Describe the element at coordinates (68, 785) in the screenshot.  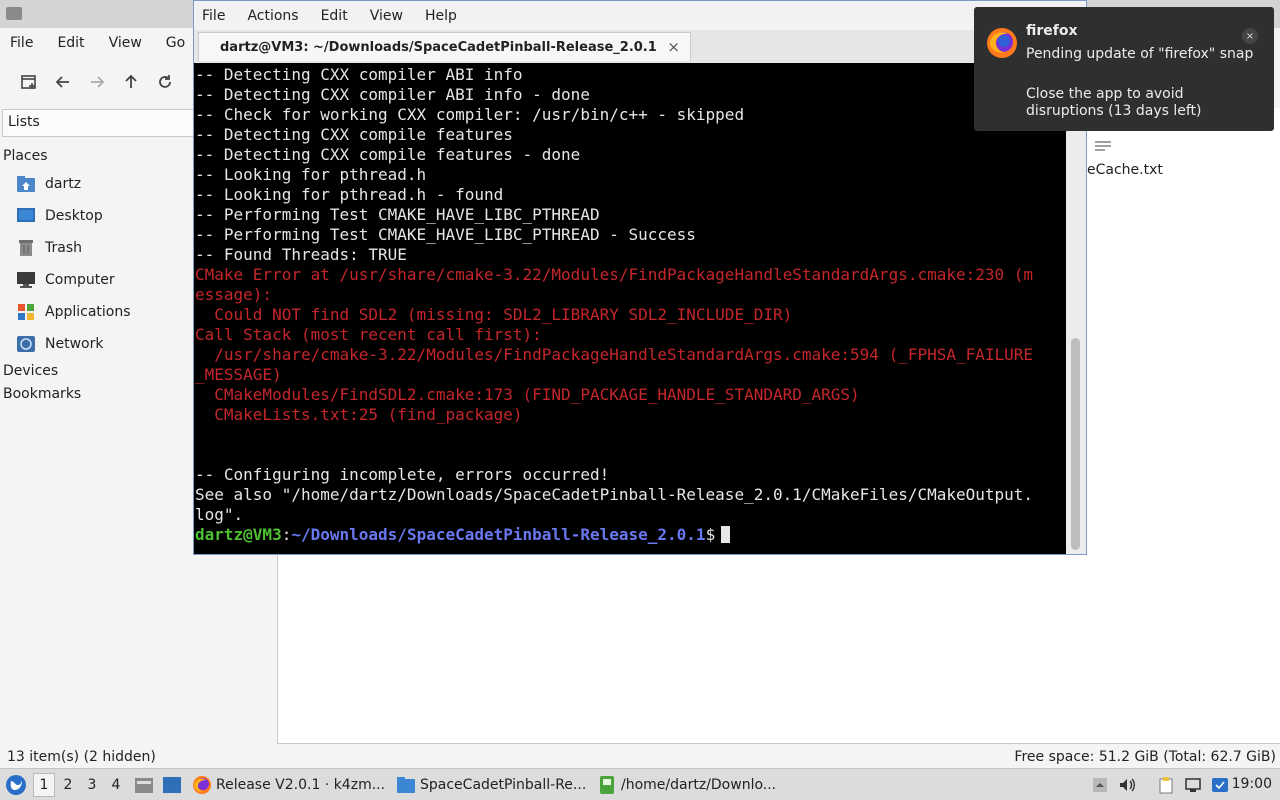
I see `workspace-2: 2` at that location.